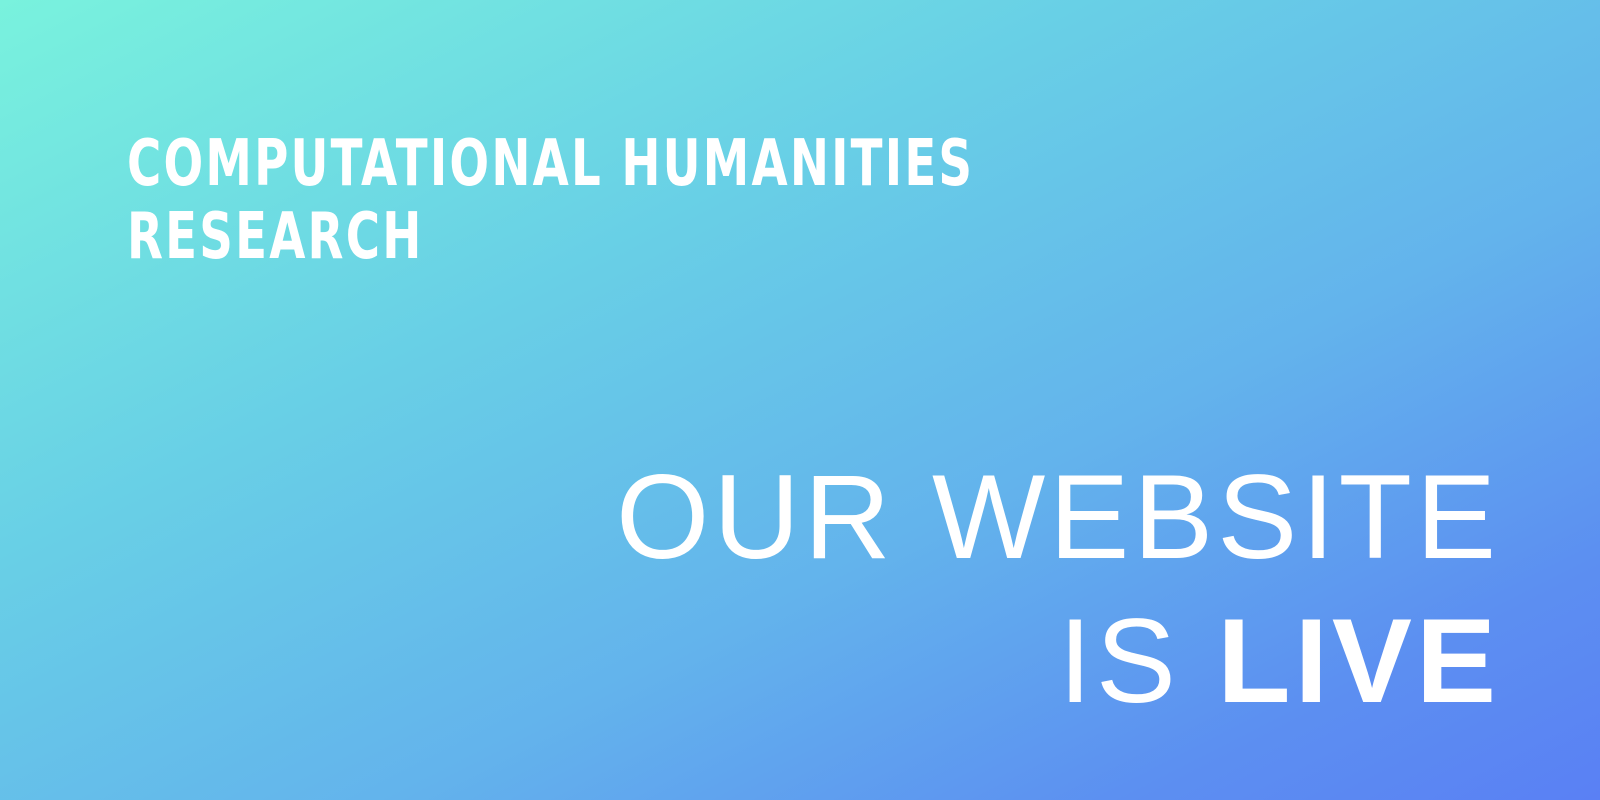 This screenshot has height=800, width=1600. I want to click on announcement-is-word: IS, so click(1119, 661).